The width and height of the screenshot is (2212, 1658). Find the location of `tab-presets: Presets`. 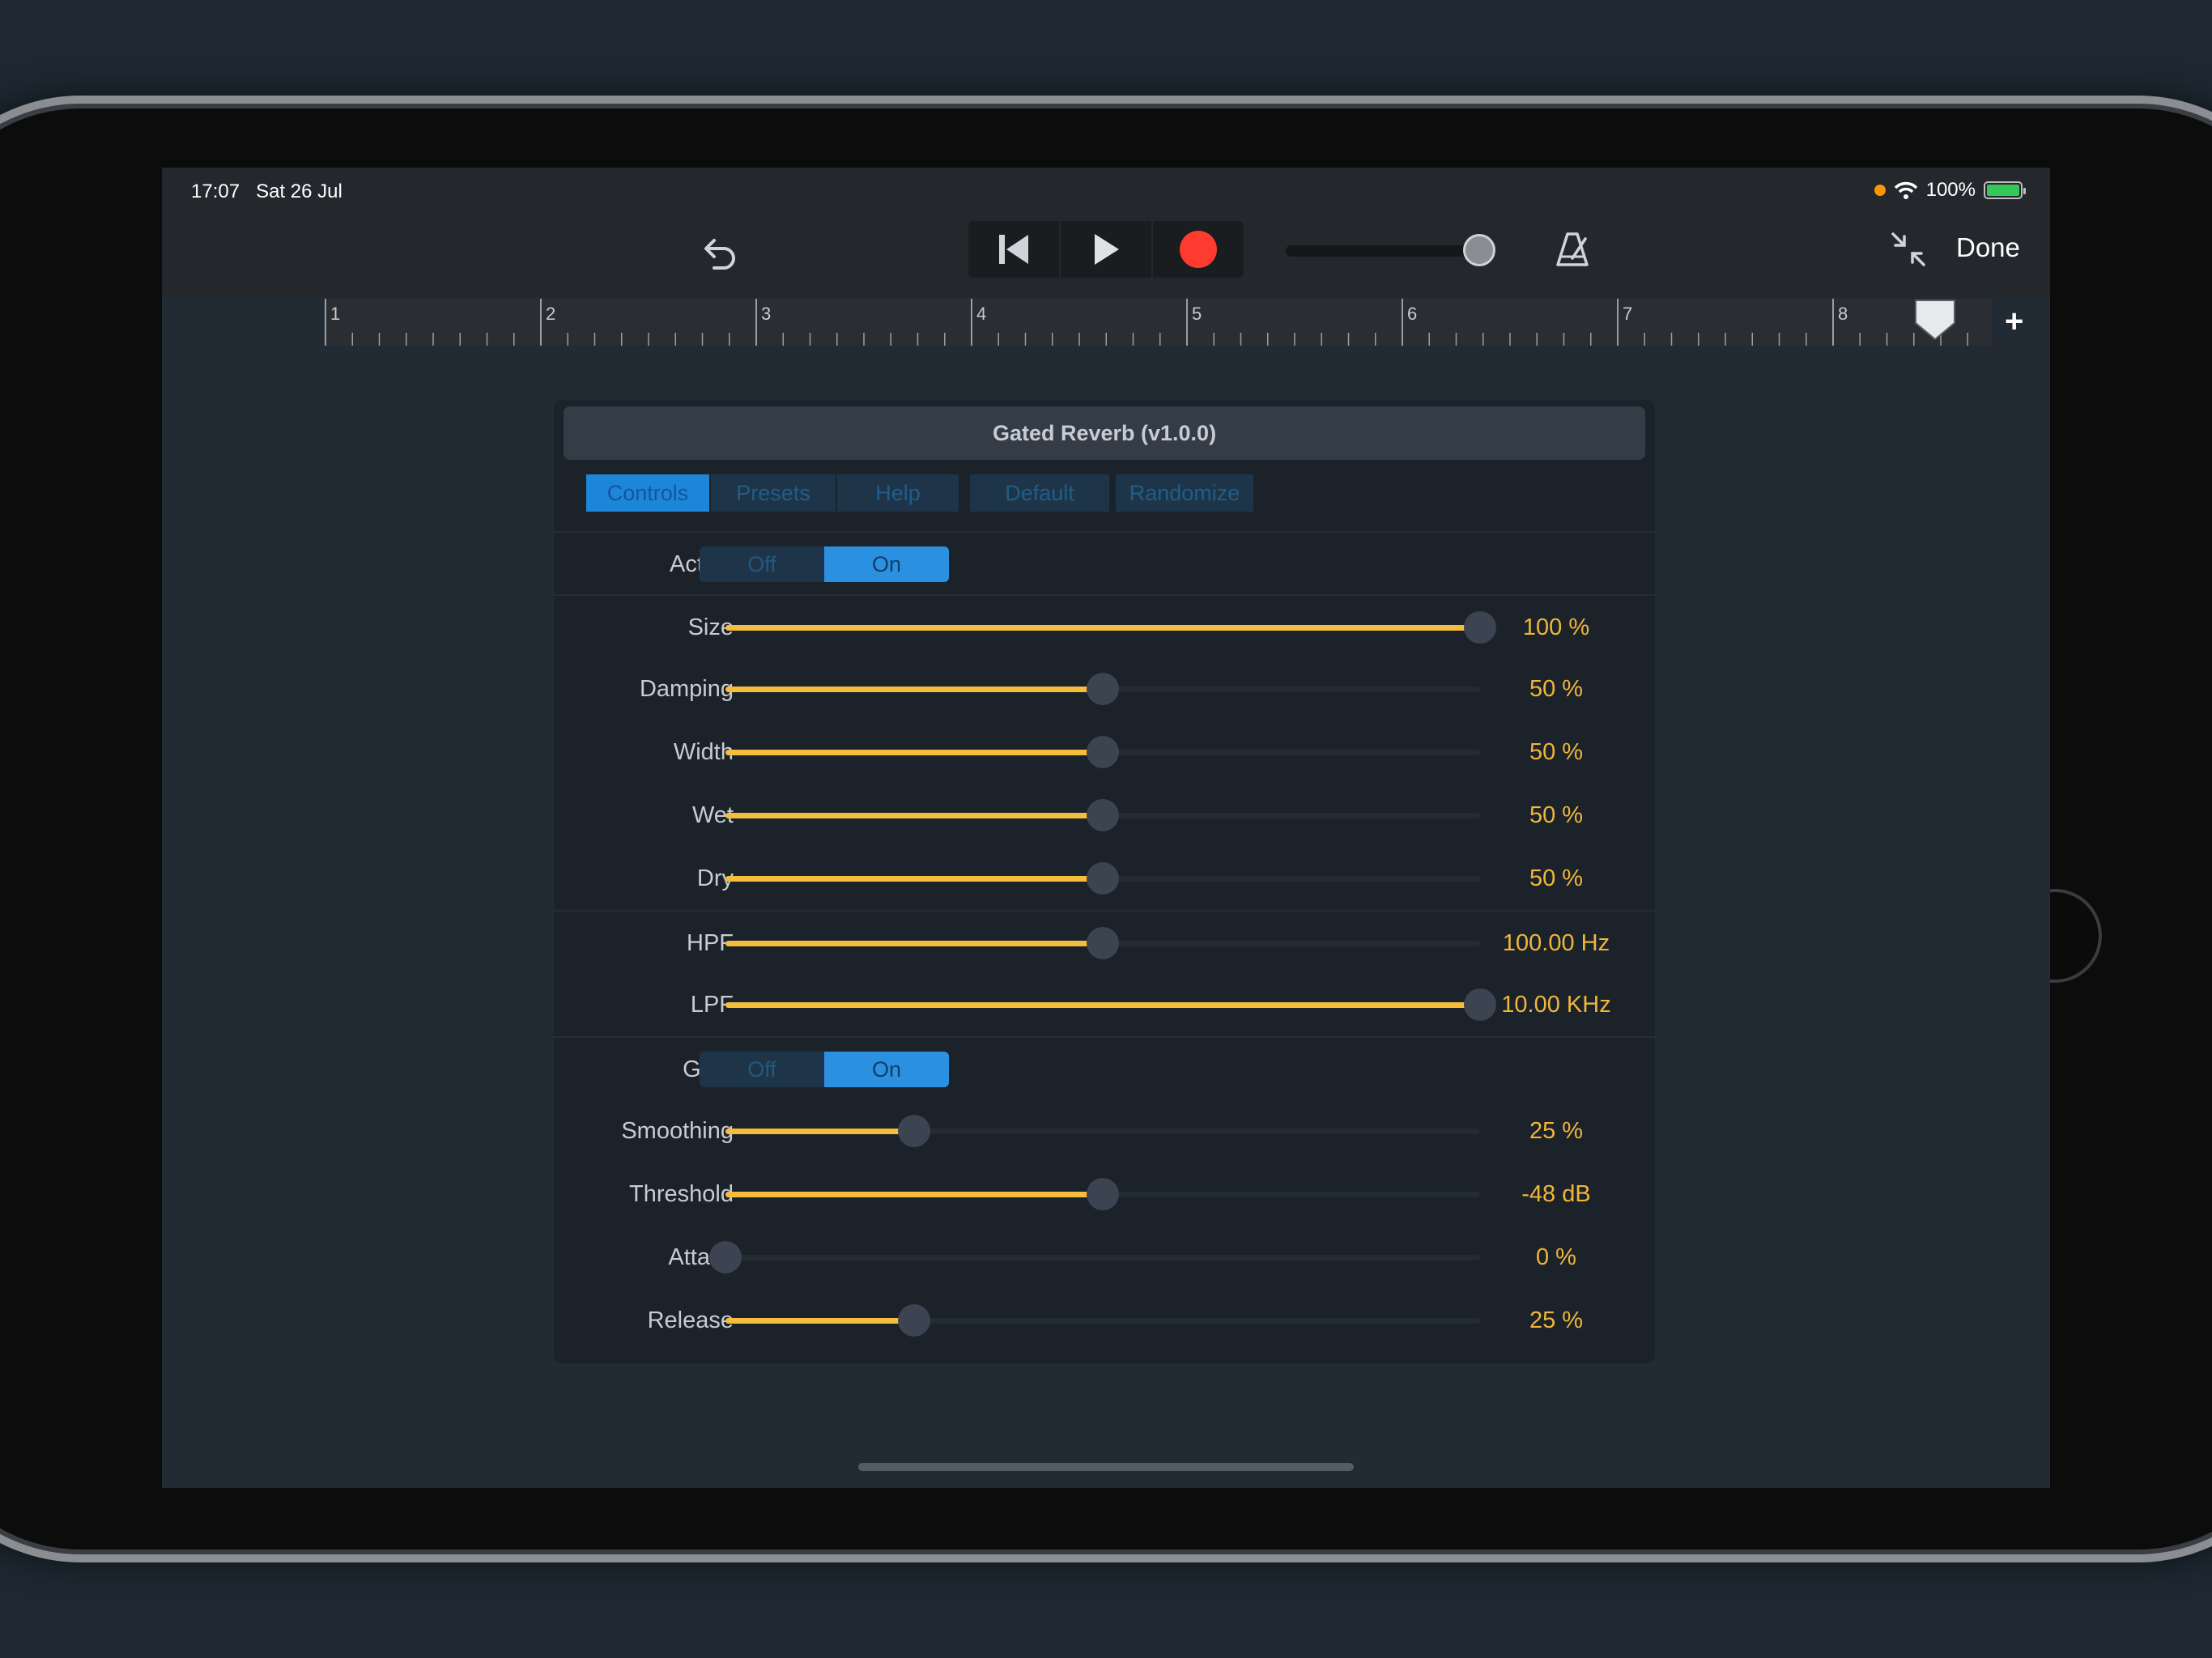

tab-presets: Presets is located at coordinates (774, 493).